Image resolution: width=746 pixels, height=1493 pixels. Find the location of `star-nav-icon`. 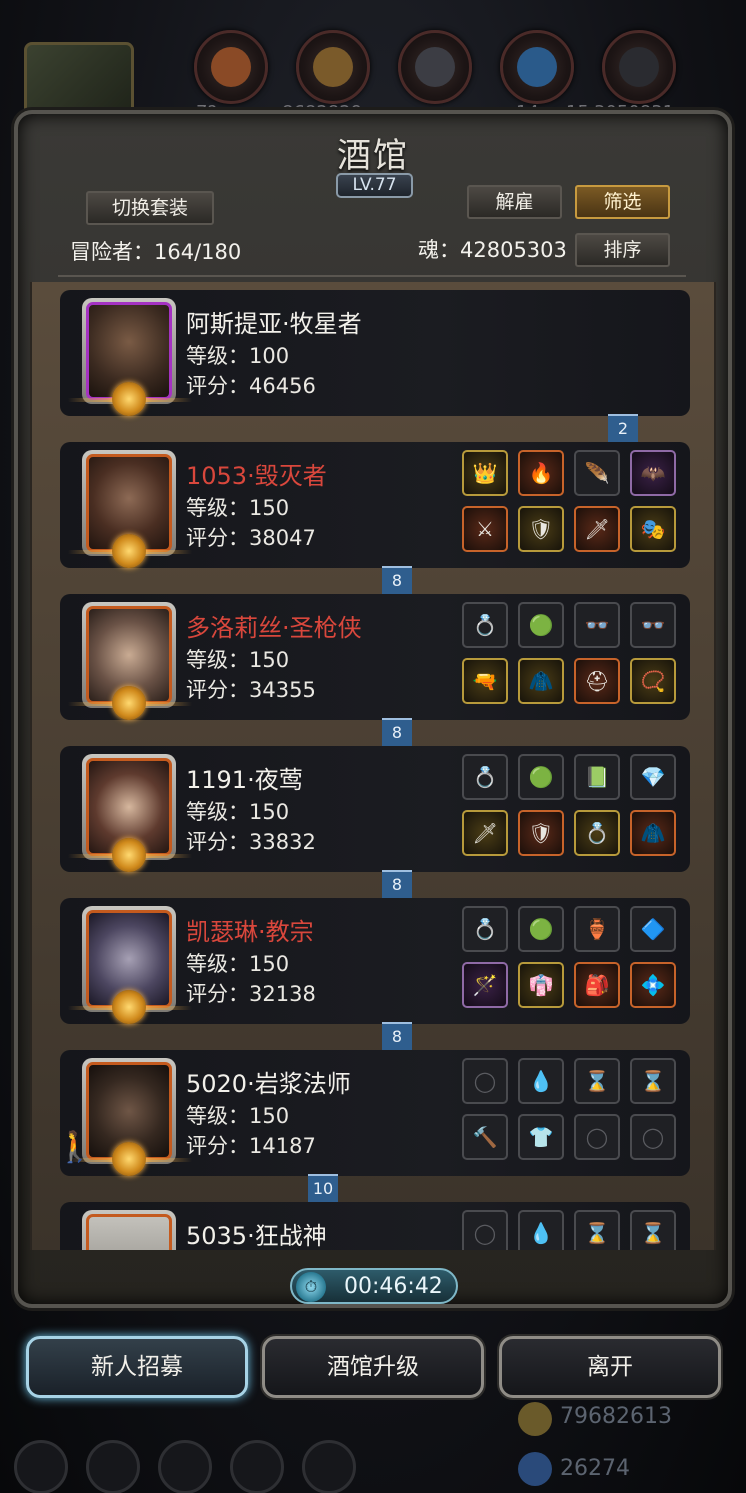

star-nav-icon is located at coordinates (113, 1466).